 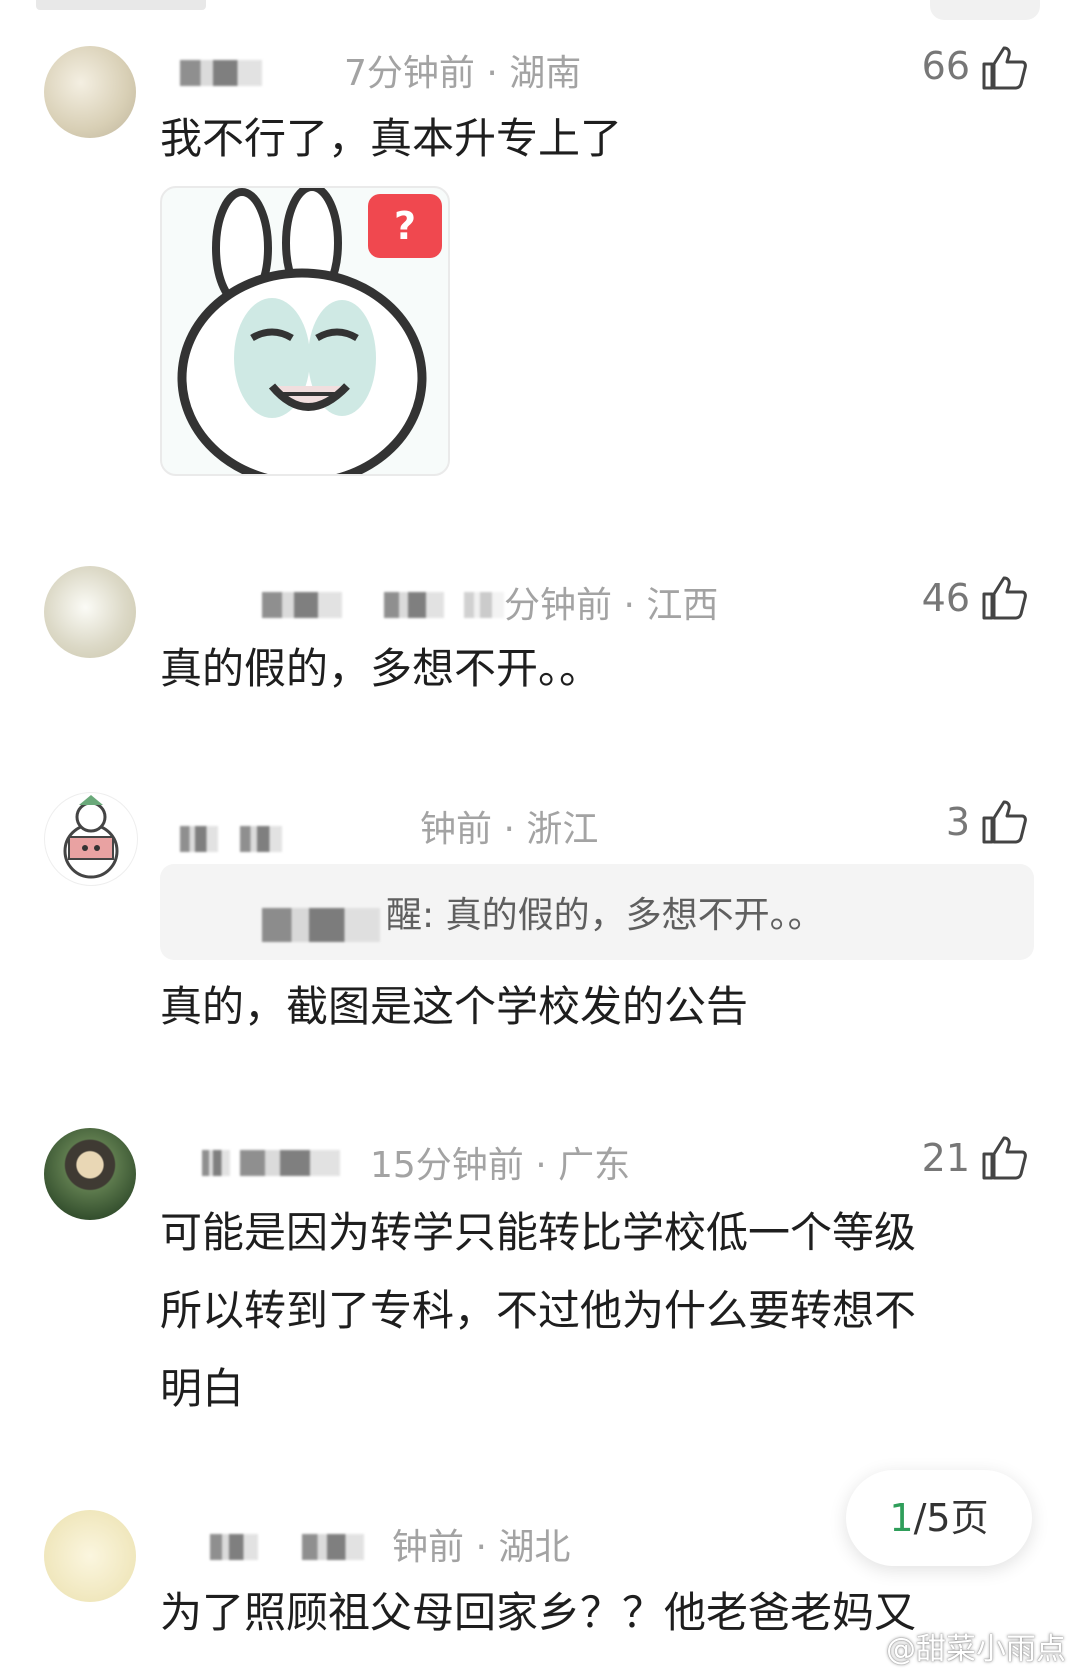 I want to click on comment-meta: 7分钟前 · 湖南, so click(x=463, y=73).